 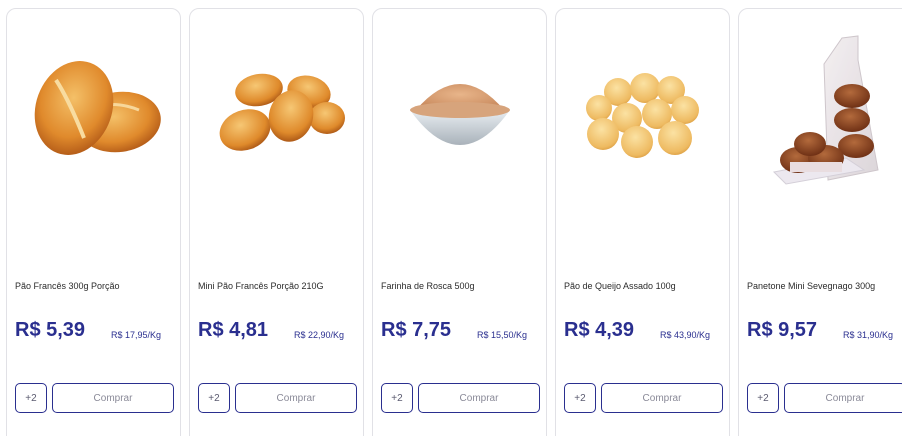 What do you see at coordinates (782, 330) in the screenshot?
I see `product-price: R$ 9,57` at bounding box center [782, 330].